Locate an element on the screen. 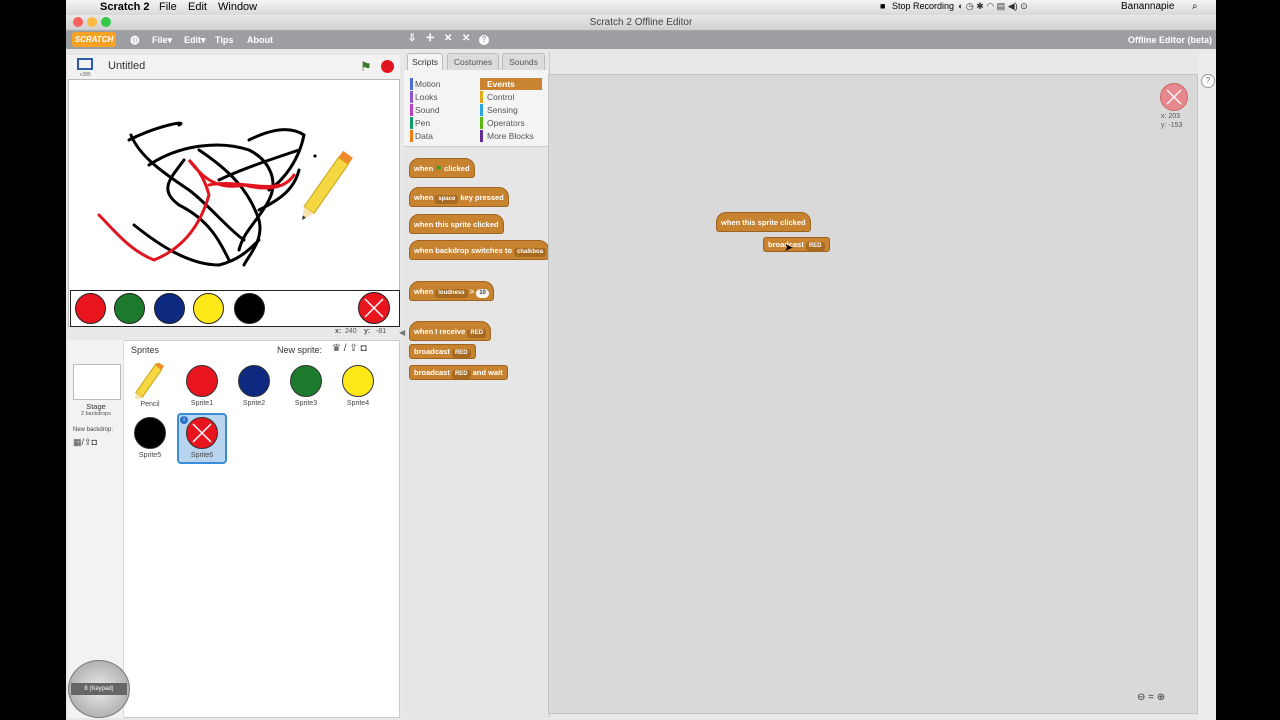 Image resolution: width=1280 pixels, height=720 pixels. blue-color-button is located at coordinates (169, 308).